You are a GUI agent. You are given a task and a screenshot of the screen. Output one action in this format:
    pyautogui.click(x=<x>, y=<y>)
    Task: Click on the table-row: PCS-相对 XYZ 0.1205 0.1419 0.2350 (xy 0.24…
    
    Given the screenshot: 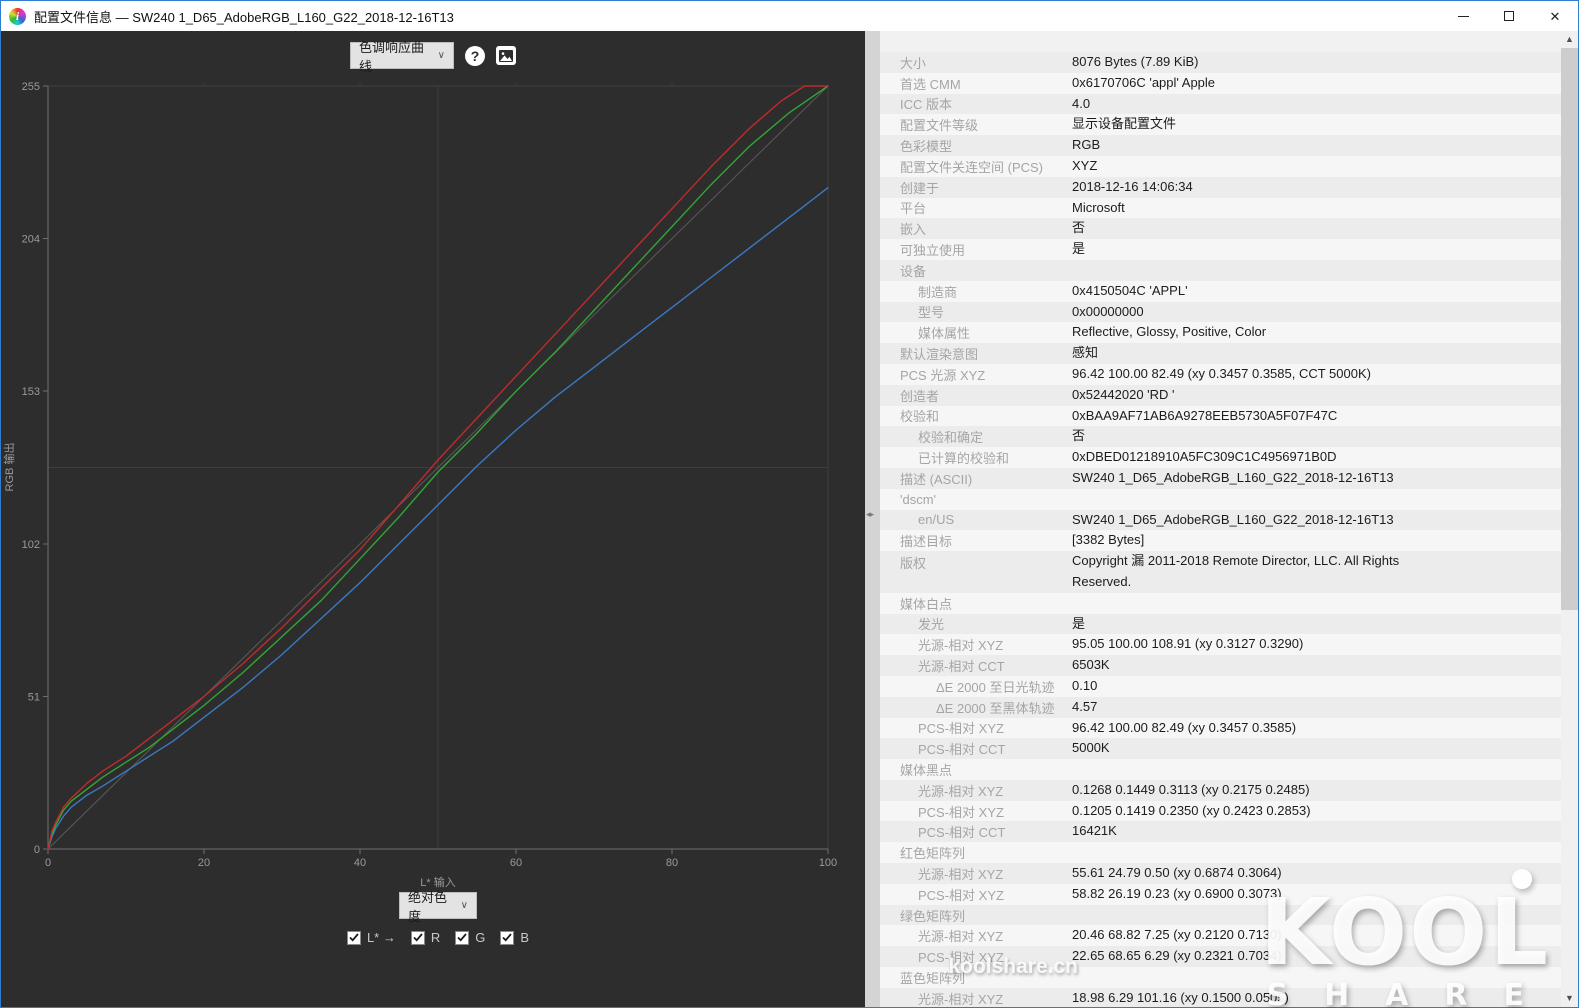 What is the action you would take?
    pyautogui.click(x=1220, y=811)
    